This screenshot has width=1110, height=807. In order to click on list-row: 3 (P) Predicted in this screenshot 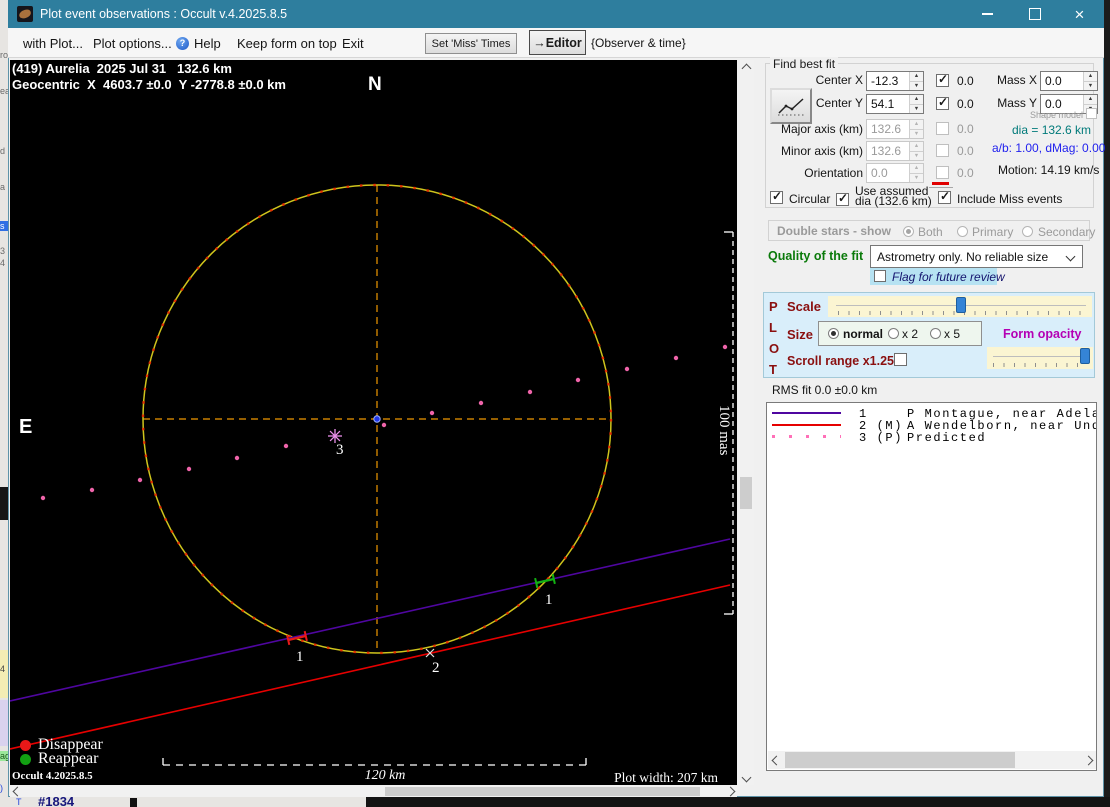, I will do `click(931, 438)`.